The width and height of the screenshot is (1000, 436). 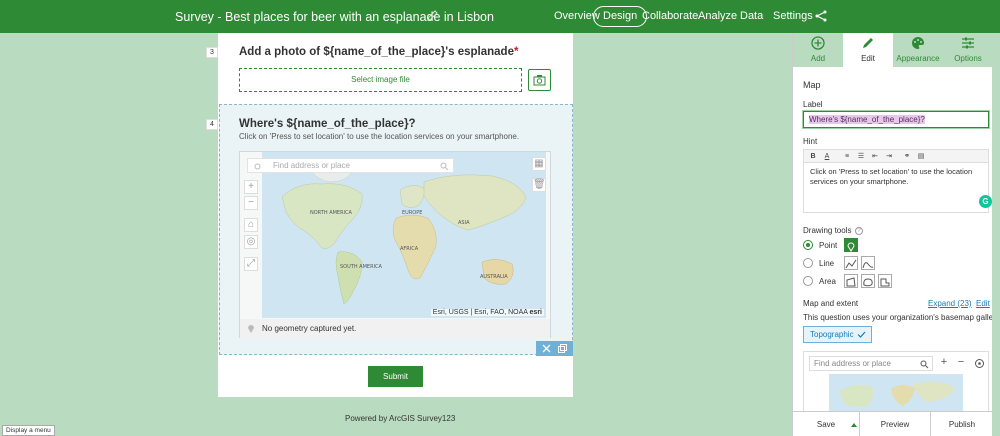 I want to click on scrollbar, so click(x=996, y=234).